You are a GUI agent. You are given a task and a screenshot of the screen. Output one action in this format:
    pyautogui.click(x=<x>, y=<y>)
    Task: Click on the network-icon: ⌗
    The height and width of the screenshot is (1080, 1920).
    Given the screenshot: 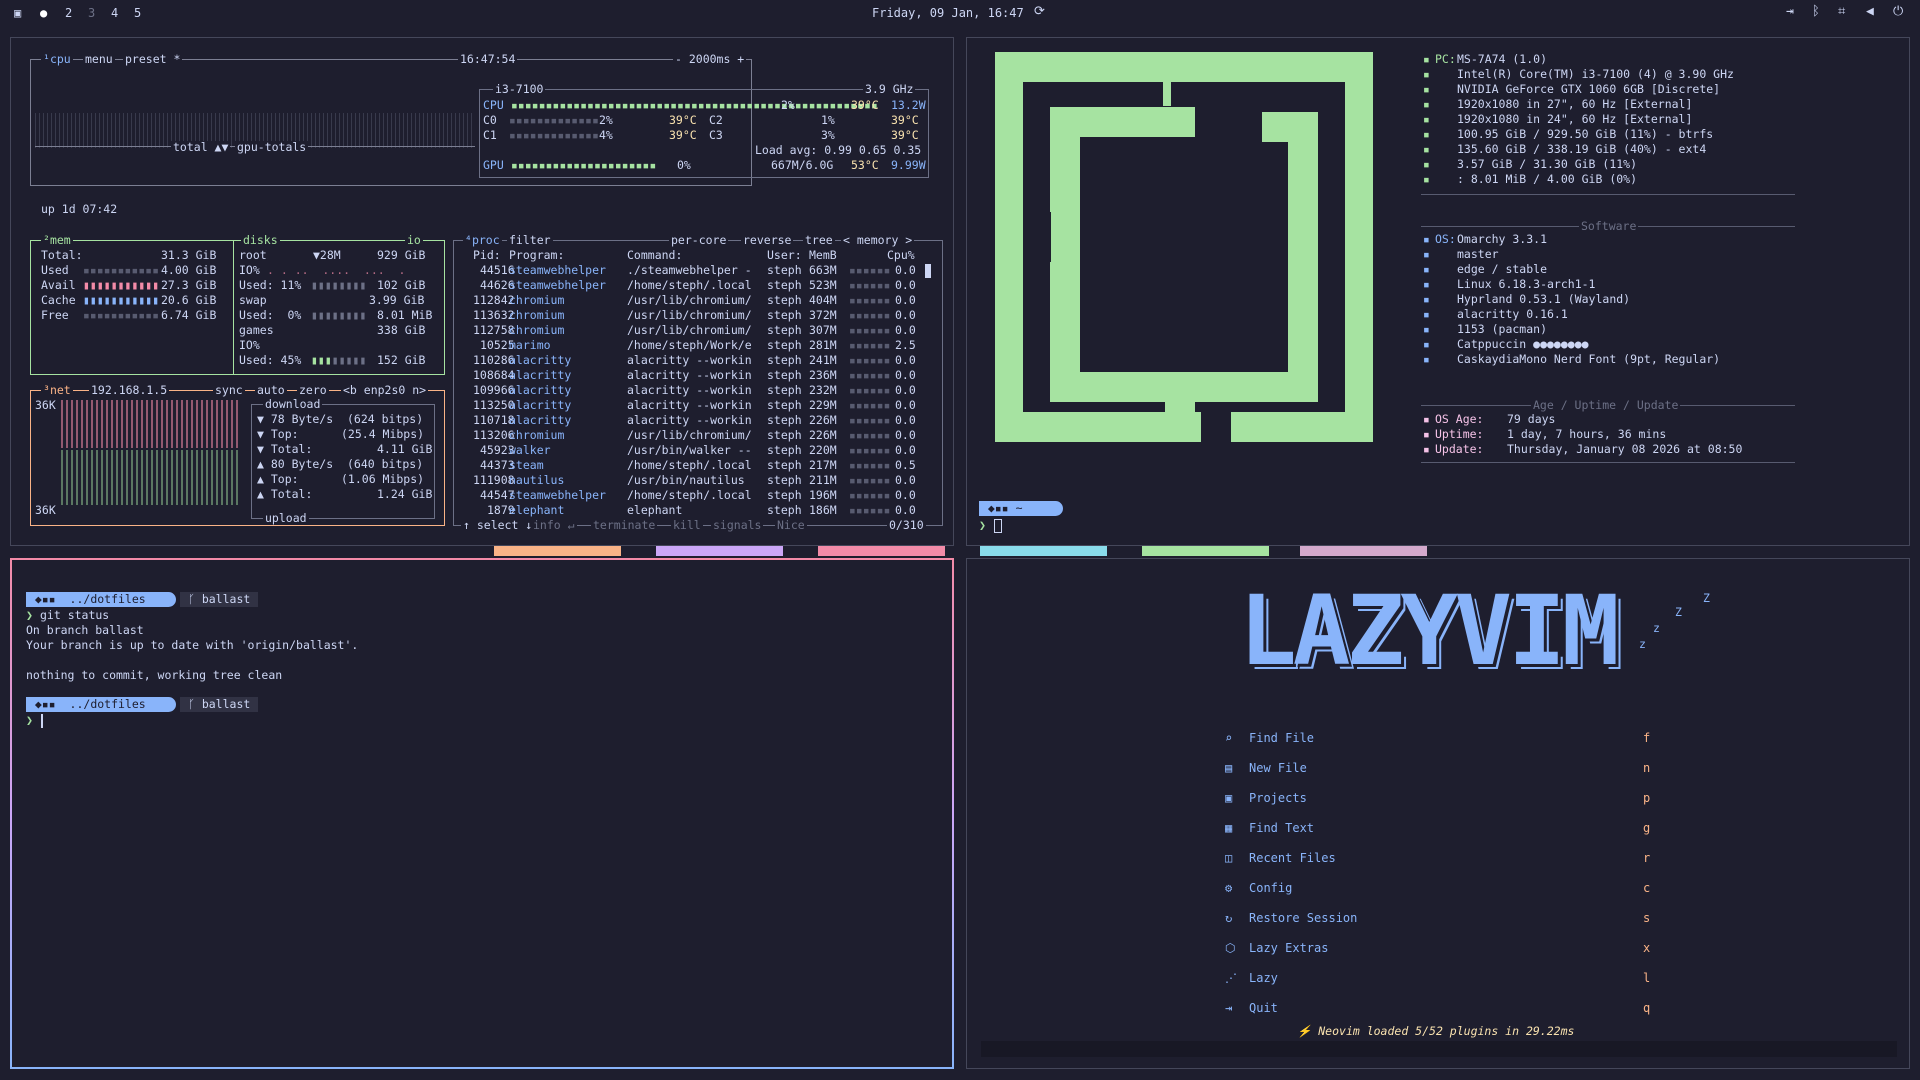 What is the action you would take?
    pyautogui.click(x=1841, y=11)
    